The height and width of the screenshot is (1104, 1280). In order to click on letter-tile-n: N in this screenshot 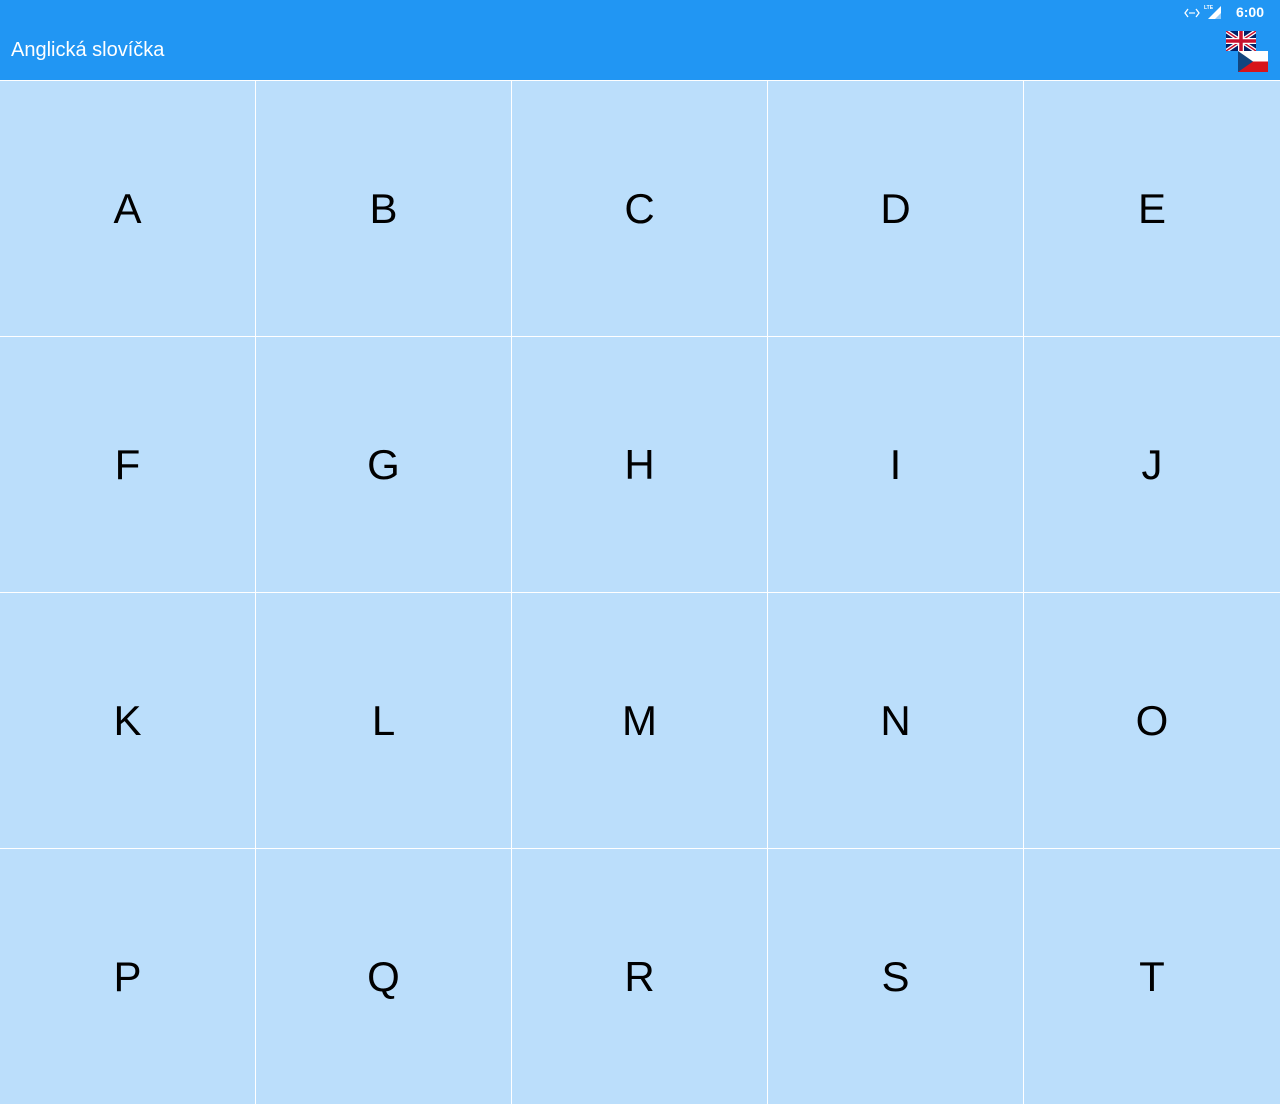, I will do `click(895, 720)`.